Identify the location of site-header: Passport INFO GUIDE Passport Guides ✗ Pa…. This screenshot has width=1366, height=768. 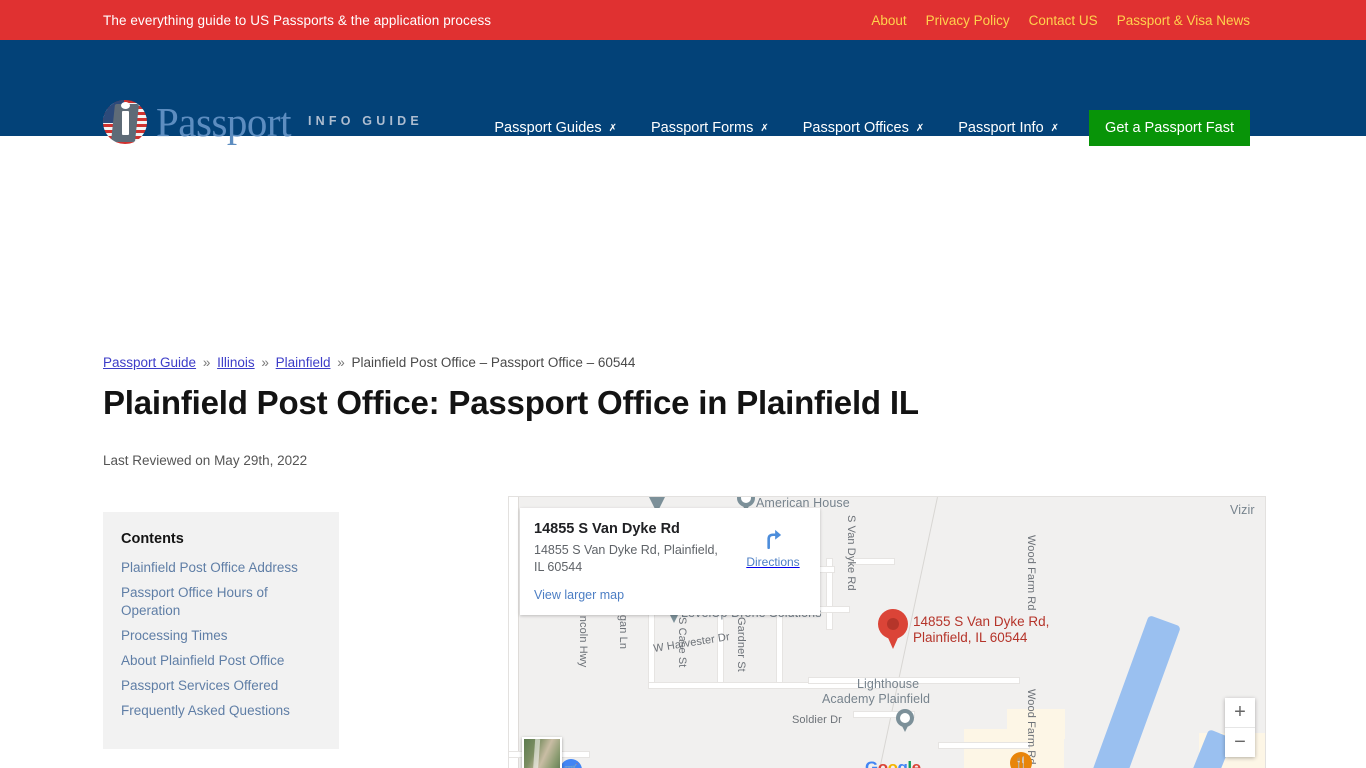
(683, 93).